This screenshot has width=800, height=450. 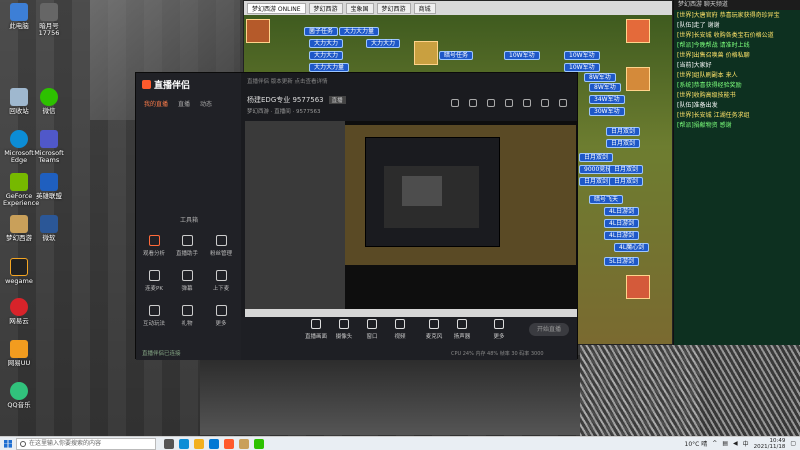 What do you see at coordinates (229, 443) in the screenshot?
I see `streaming-app-icon` at bounding box center [229, 443].